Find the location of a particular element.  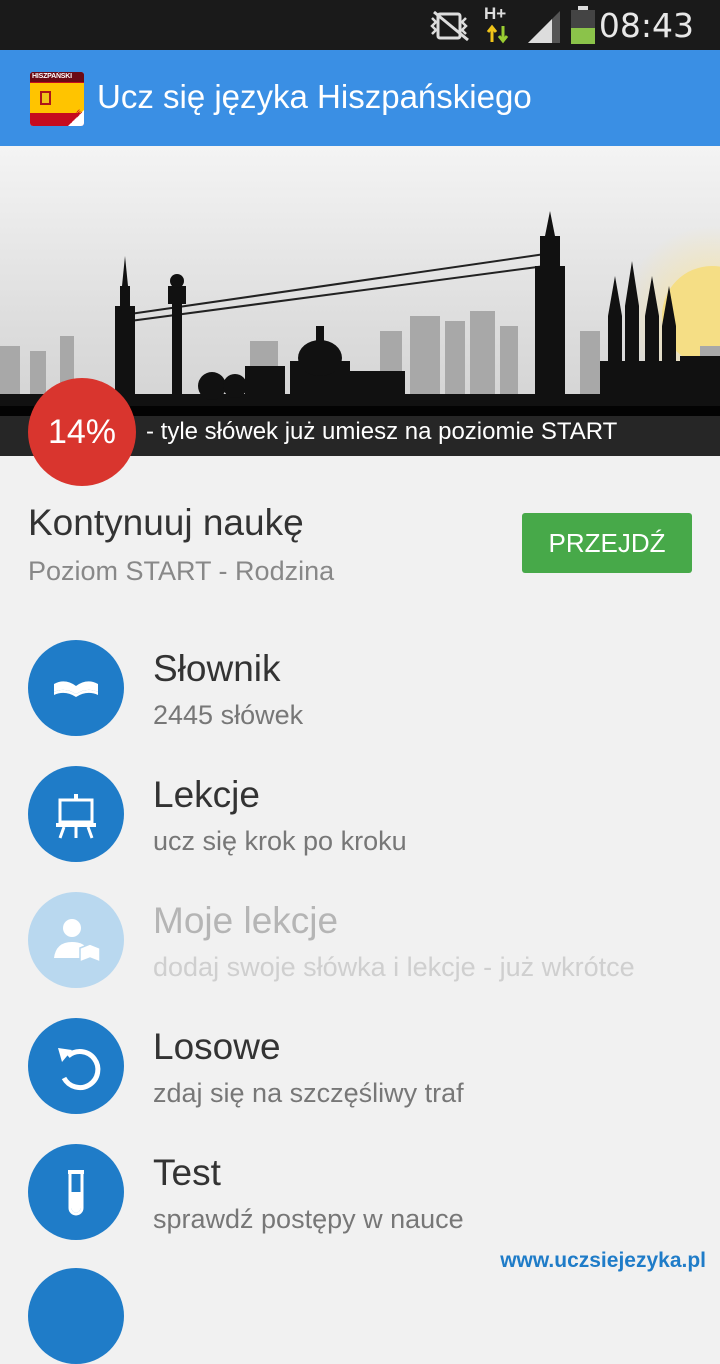

continue-subtitle: Poziom START - Rodzina is located at coordinates (181, 571).